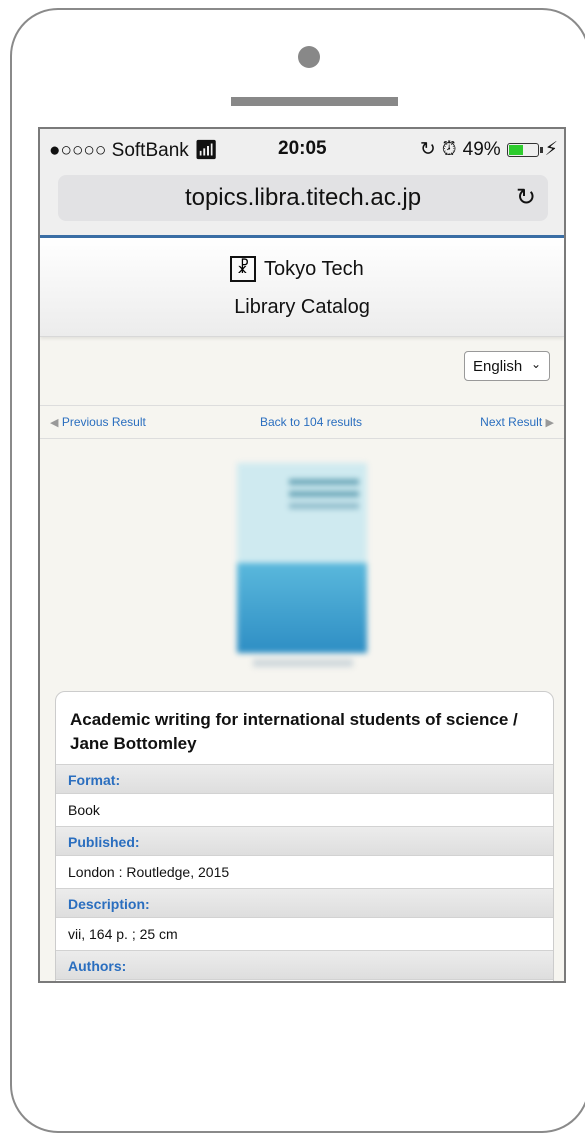 The width and height of the screenshot is (585, 1133). I want to click on front-camera, so click(309, 57).